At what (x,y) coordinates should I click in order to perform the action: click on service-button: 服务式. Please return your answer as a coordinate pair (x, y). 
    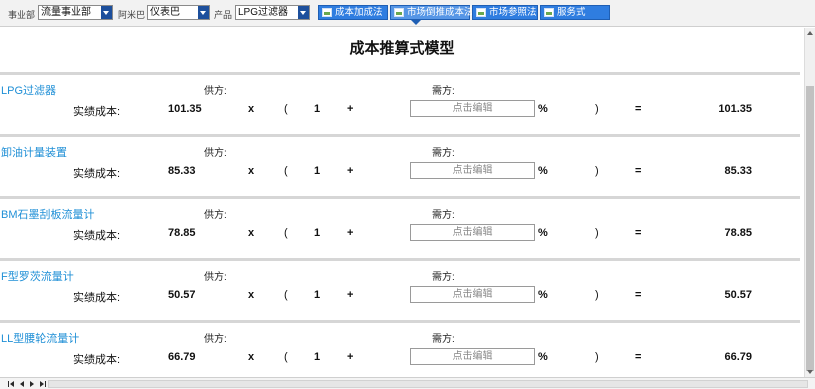
    Looking at the image, I should click on (575, 12).